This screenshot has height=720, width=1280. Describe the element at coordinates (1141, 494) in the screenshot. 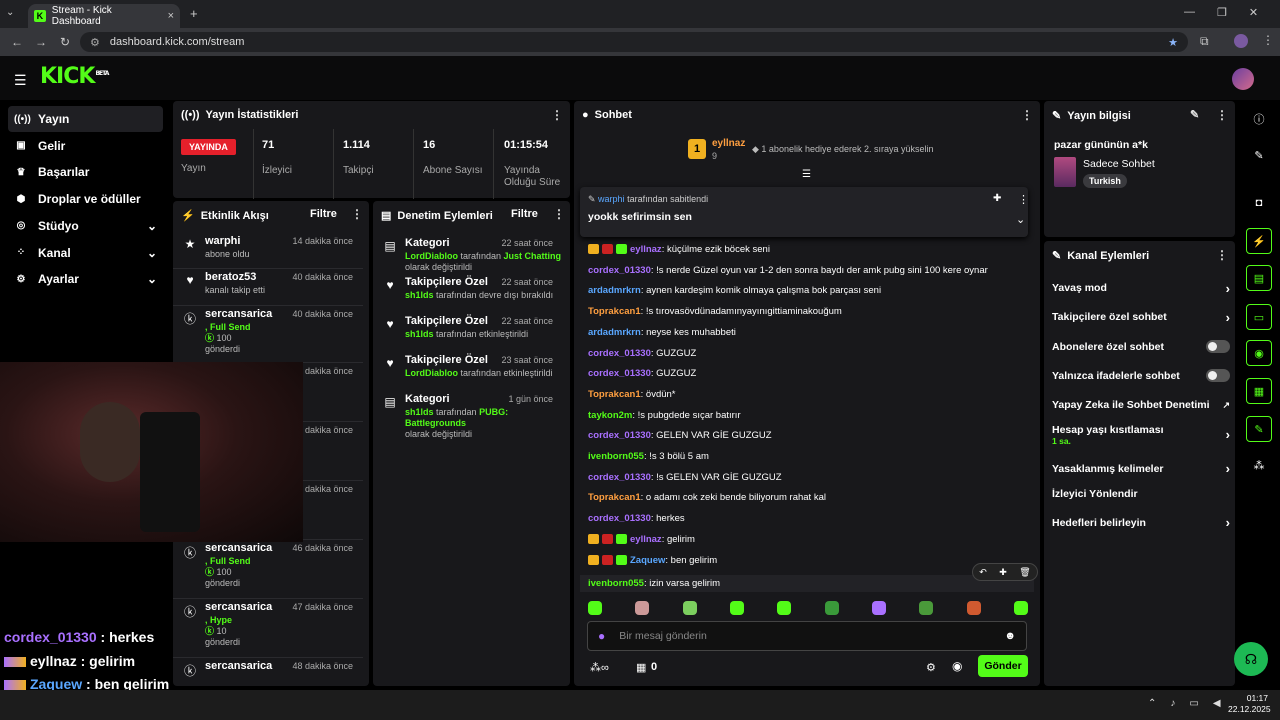

I see `channel-action-7: İzleyici Yönlendir` at that location.